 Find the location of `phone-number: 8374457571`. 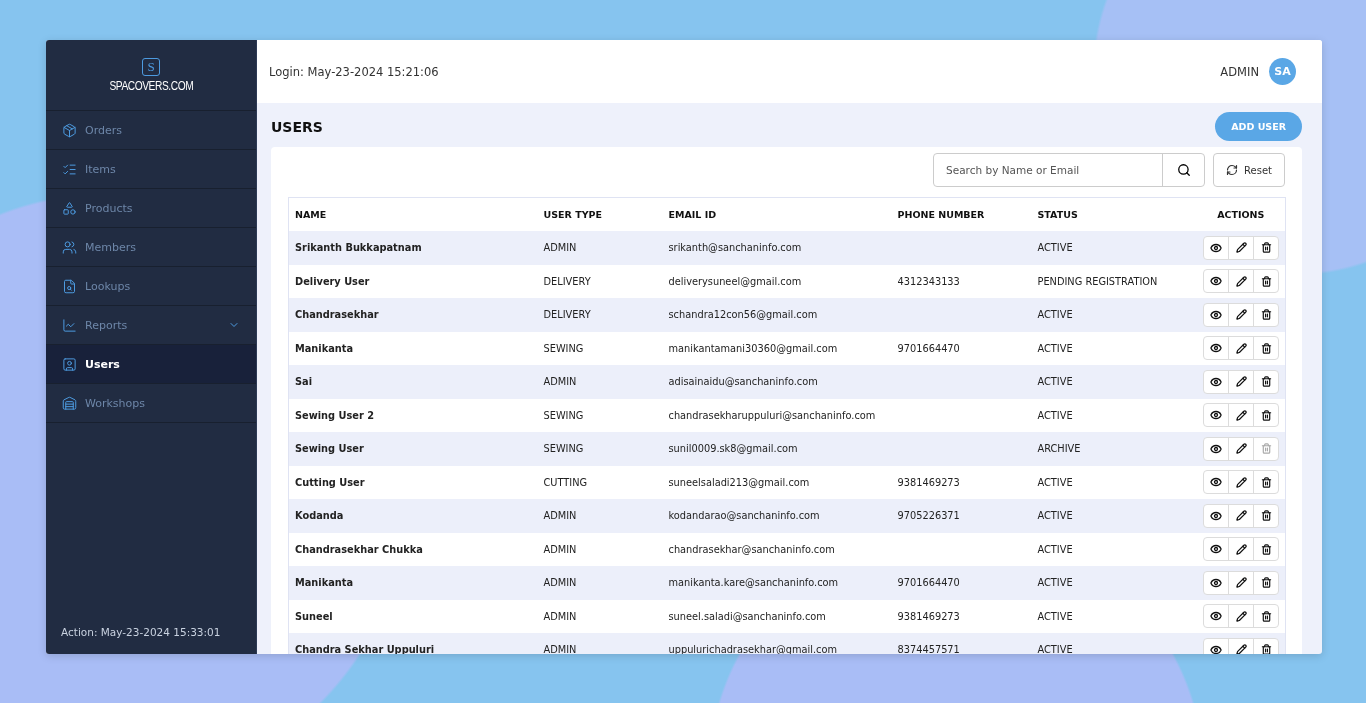

phone-number: 8374457571 is located at coordinates (928, 649).